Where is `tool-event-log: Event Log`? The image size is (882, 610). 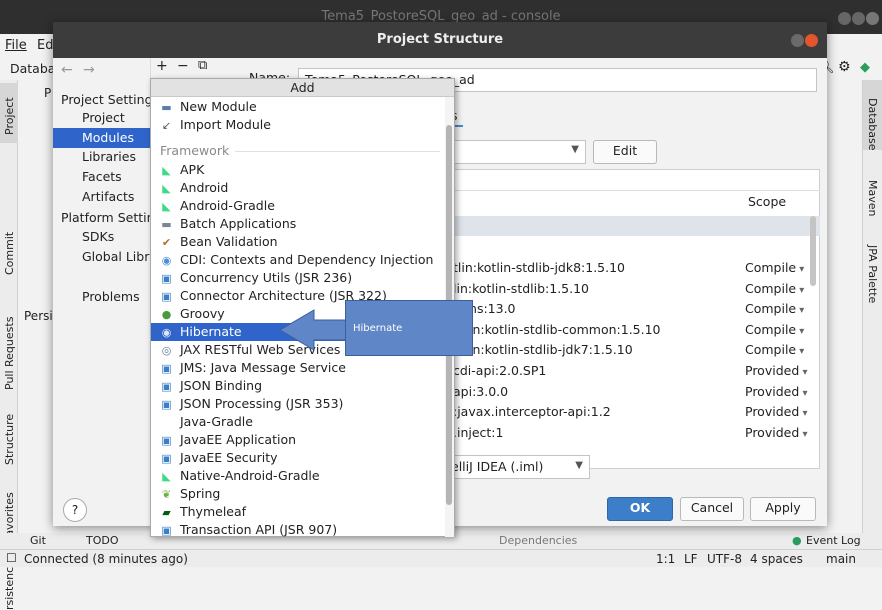
tool-event-log: Event Log is located at coordinates (833, 540).